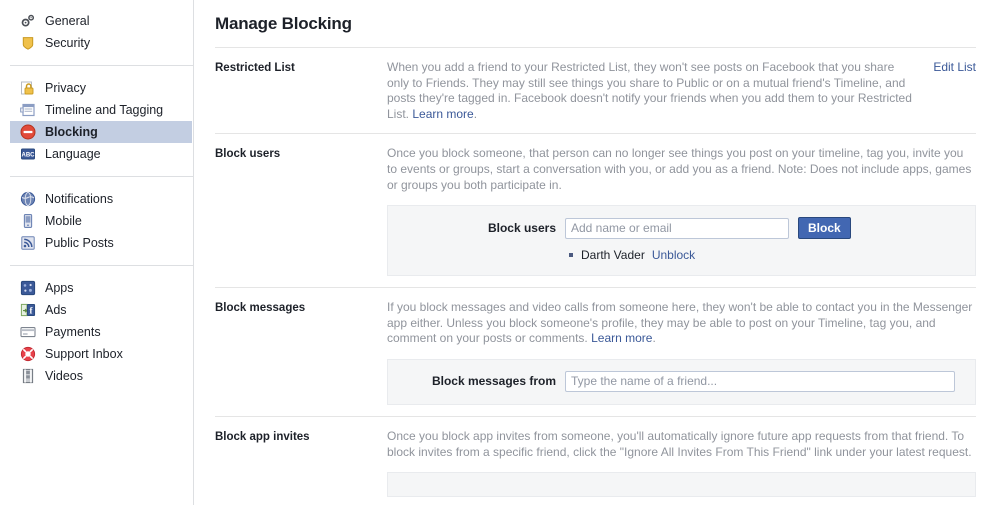  Describe the element at coordinates (101, 43) in the screenshot. I see `sidebar-item-security: Security` at that location.